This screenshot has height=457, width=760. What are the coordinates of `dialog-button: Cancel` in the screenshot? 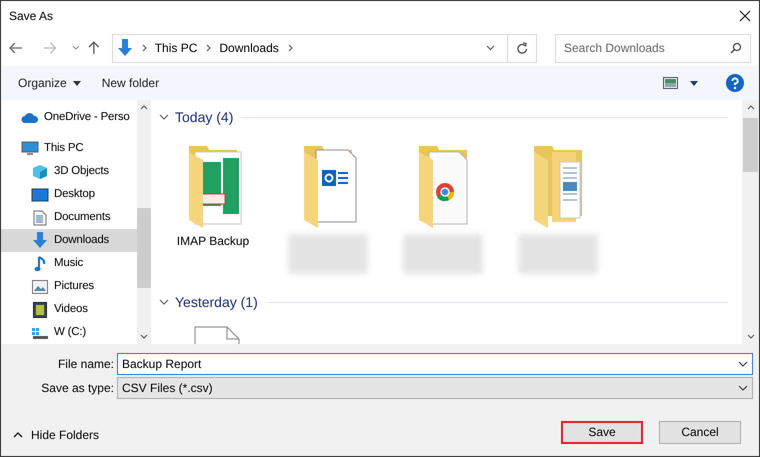 It's located at (700, 432).